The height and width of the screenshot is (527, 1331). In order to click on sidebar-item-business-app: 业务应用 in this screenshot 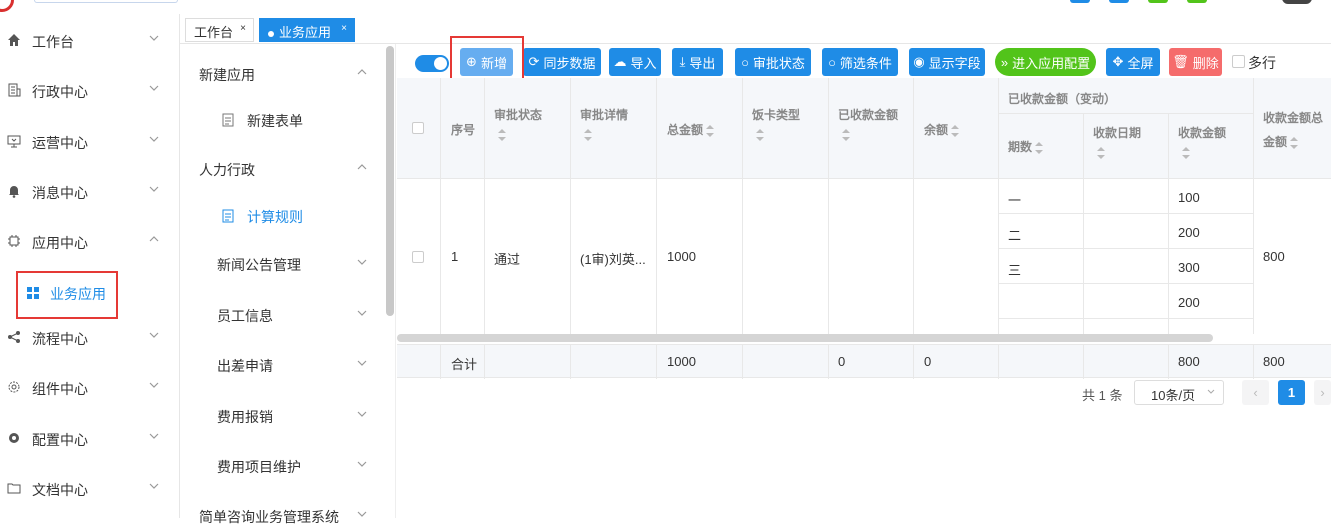, I will do `click(67, 295)`.